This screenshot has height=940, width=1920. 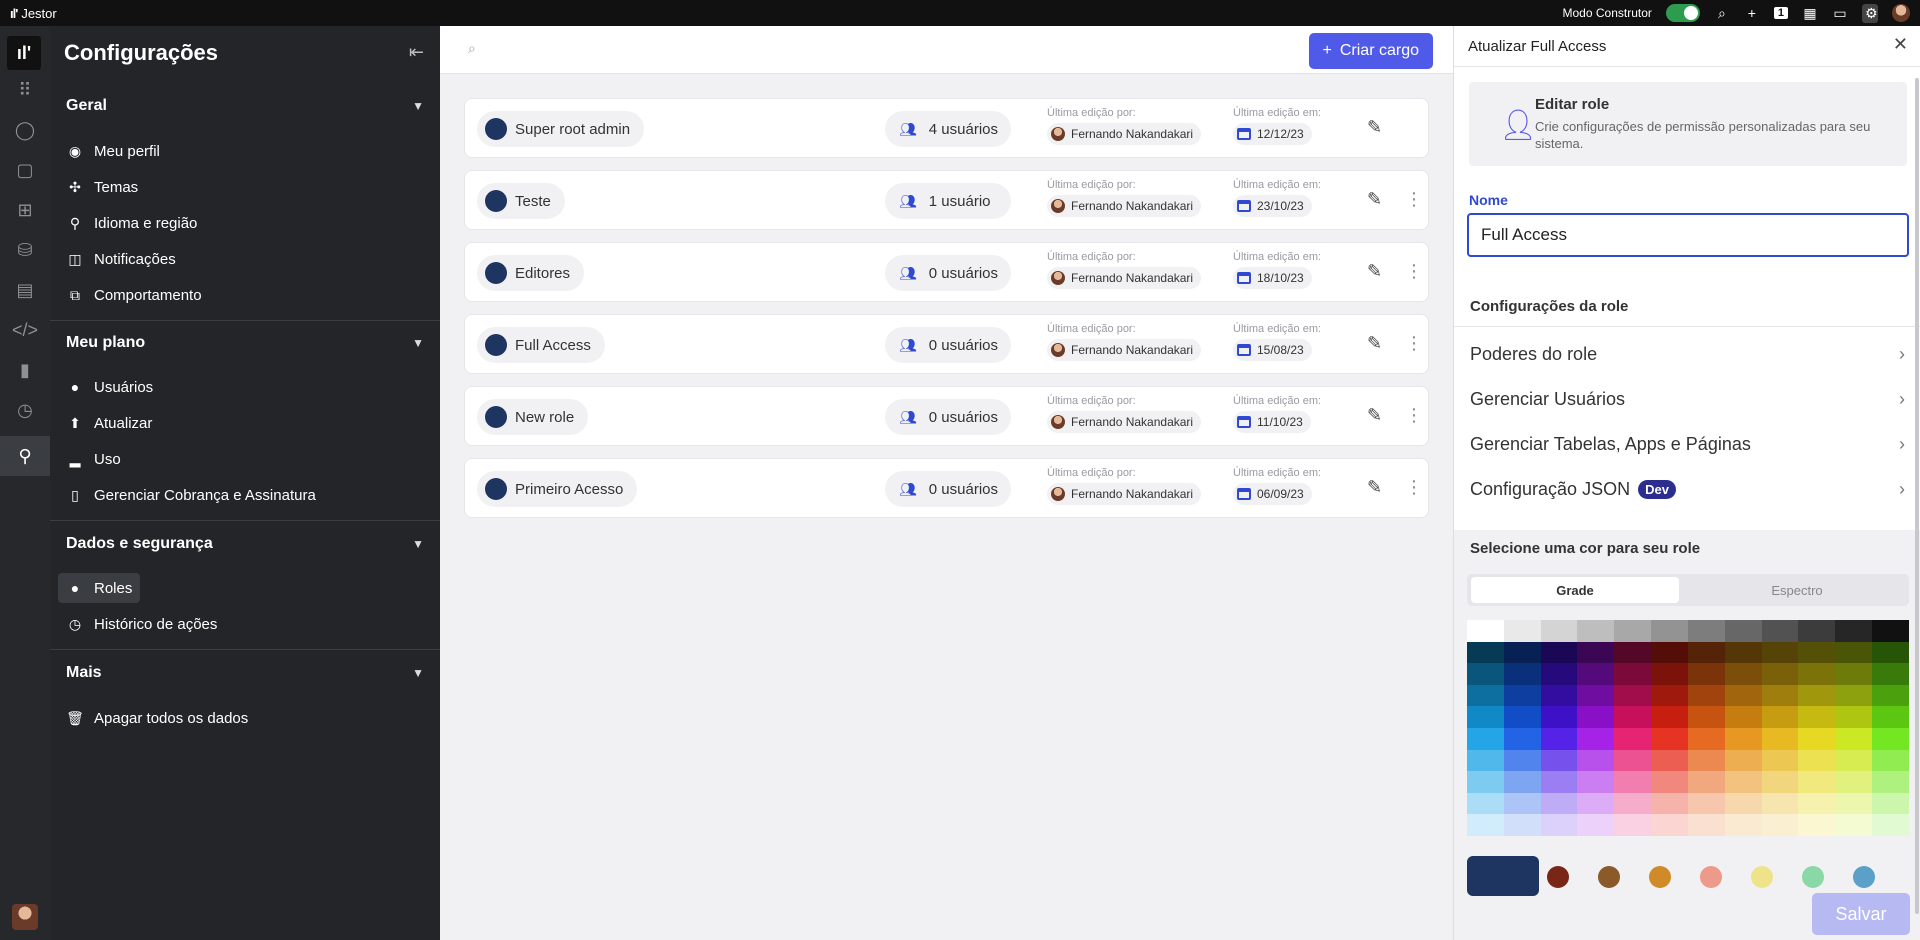 I want to click on workspace-logo: ıl', so click(x=24, y=53).